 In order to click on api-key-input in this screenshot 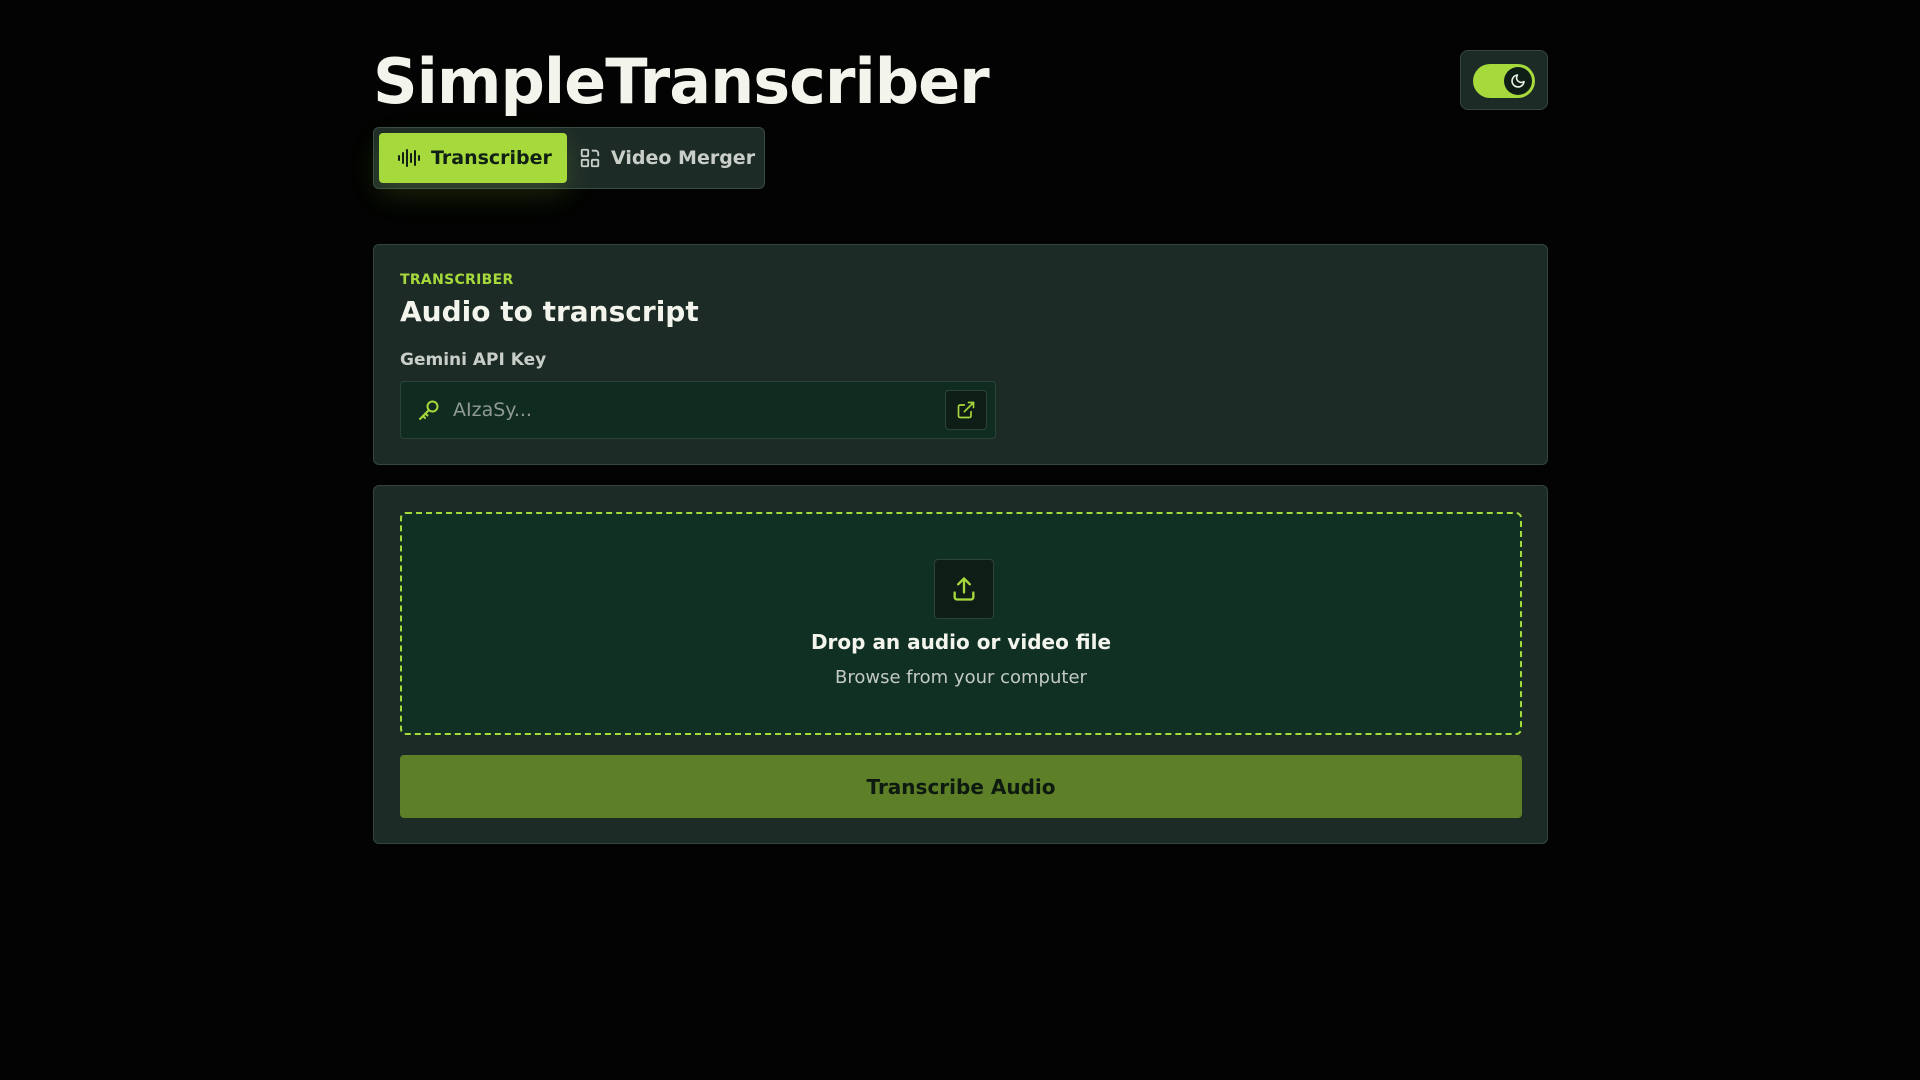, I will do `click(693, 410)`.